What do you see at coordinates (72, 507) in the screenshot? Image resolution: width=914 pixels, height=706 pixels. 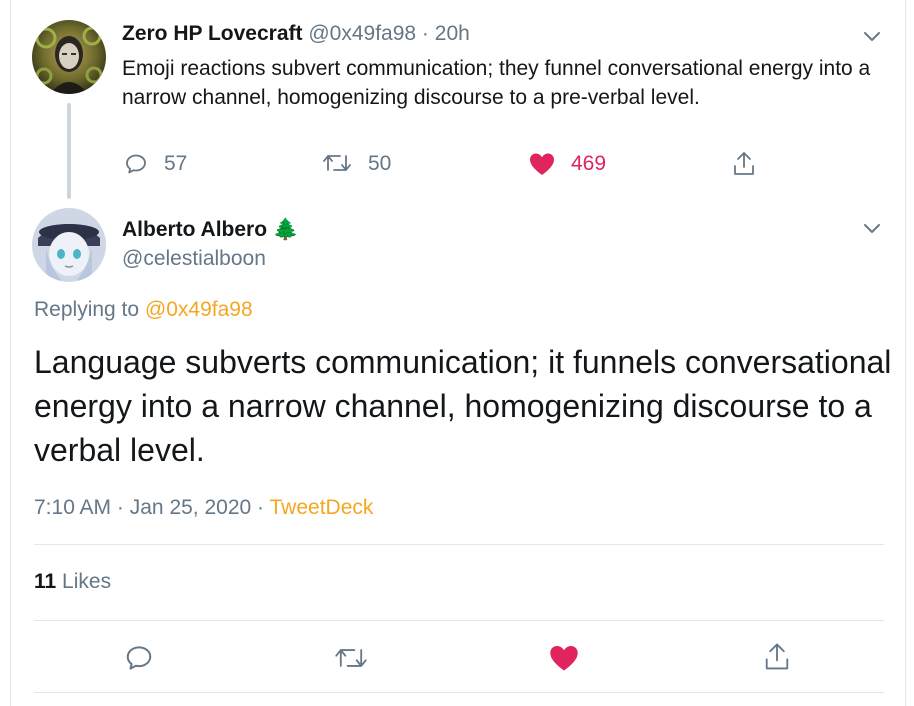 I see `tweet-time: 7:10 AM` at bounding box center [72, 507].